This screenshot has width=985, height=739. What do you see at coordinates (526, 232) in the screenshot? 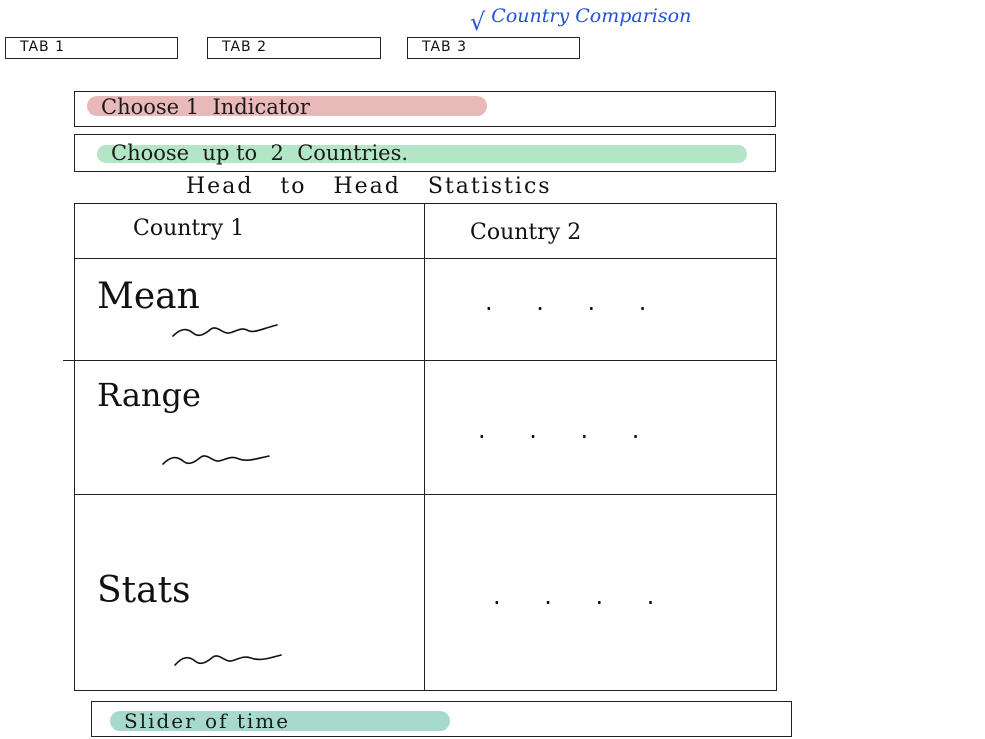
I see `column-header-country-2: Country 2` at bounding box center [526, 232].